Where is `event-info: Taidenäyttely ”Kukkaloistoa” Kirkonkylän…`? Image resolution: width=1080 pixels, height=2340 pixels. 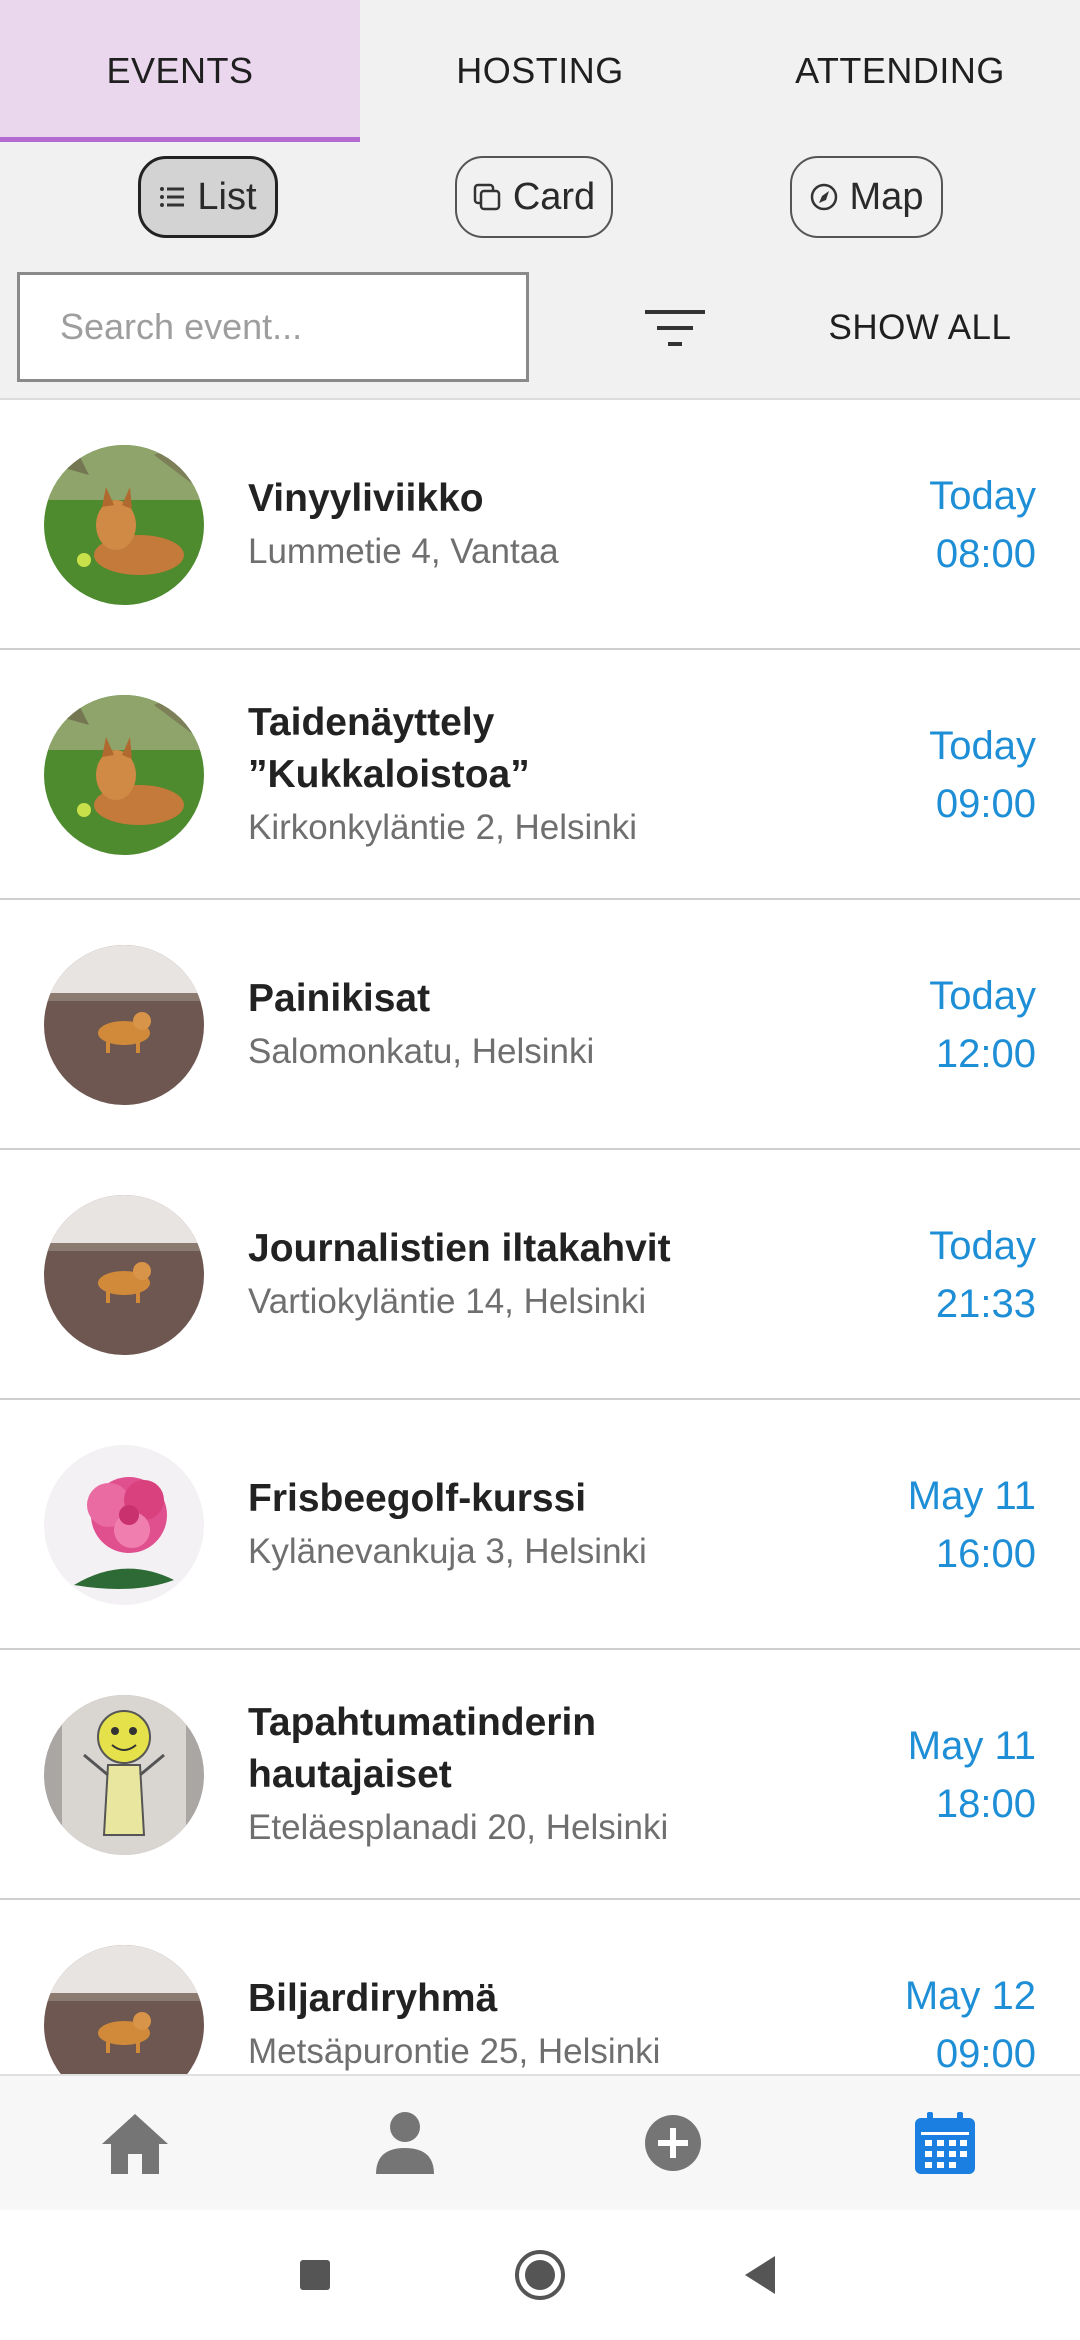 event-info: Taidenäyttely ”Kukkaloistoa” Kirkonkylän… is located at coordinates (508, 775).